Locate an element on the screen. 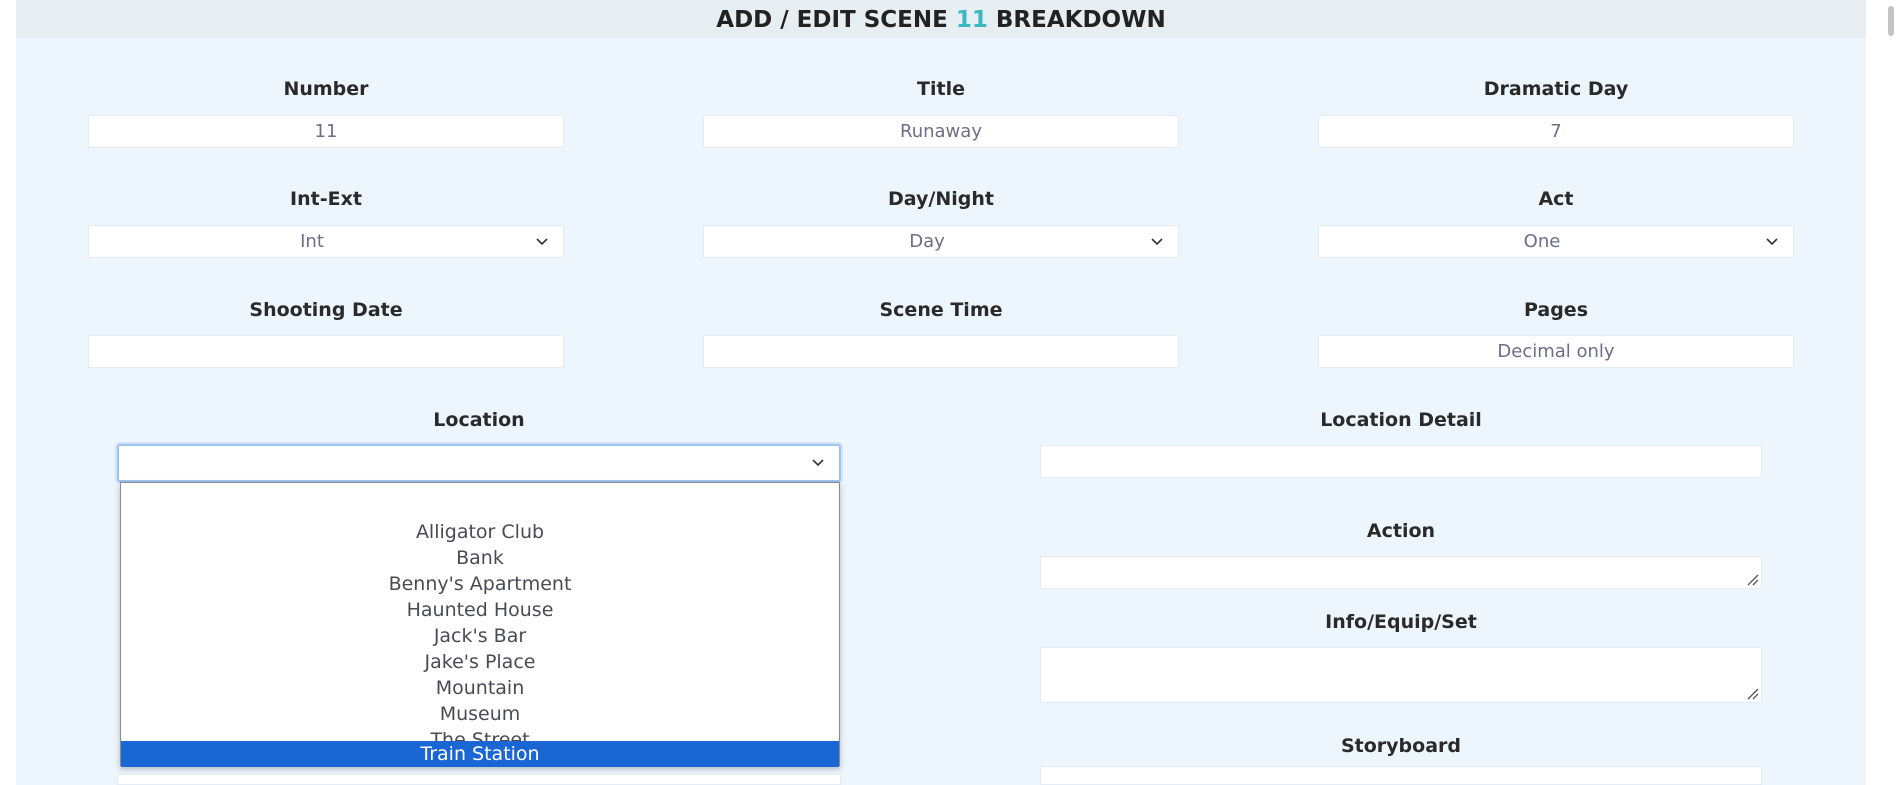  scene-number: 11 is located at coordinates (971, 20).